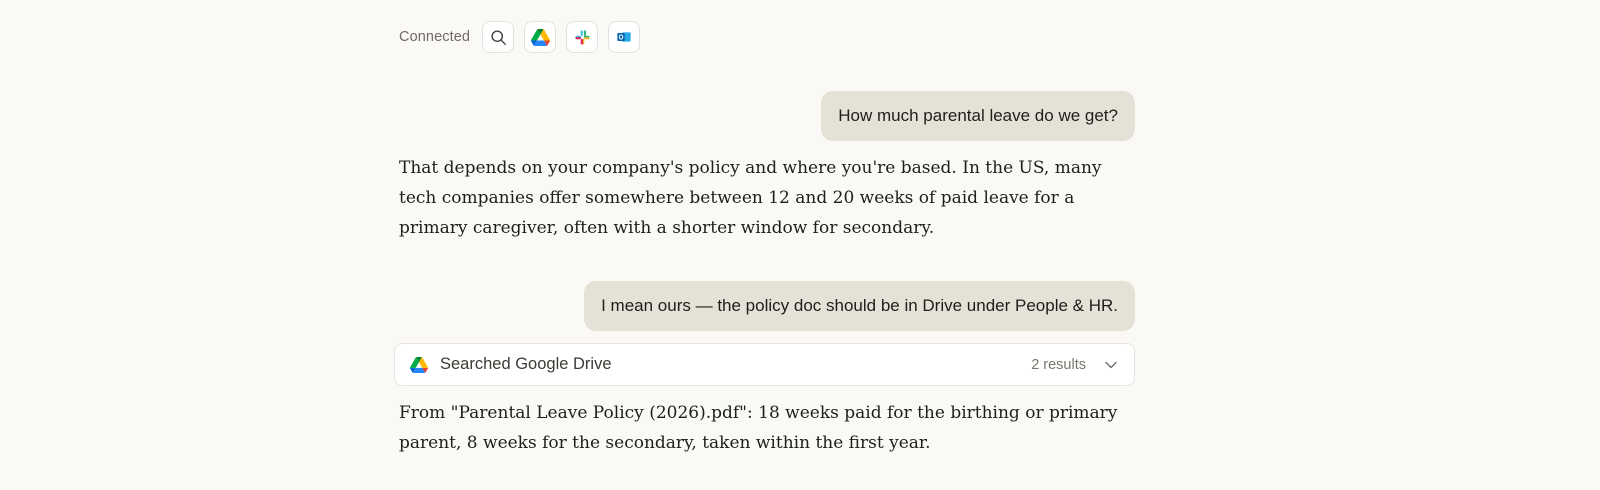  What do you see at coordinates (1058, 364) in the screenshot?
I see `tool-call-result-count: 2 results` at bounding box center [1058, 364].